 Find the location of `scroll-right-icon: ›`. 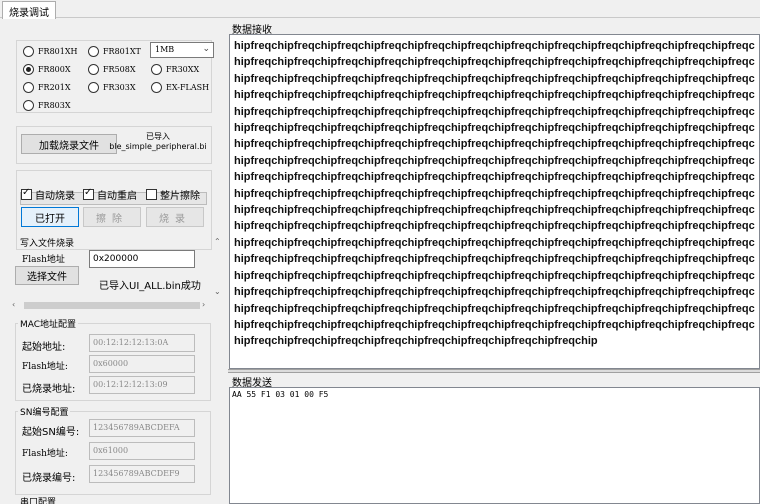

scroll-right-icon: › is located at coordinates (203, 304).